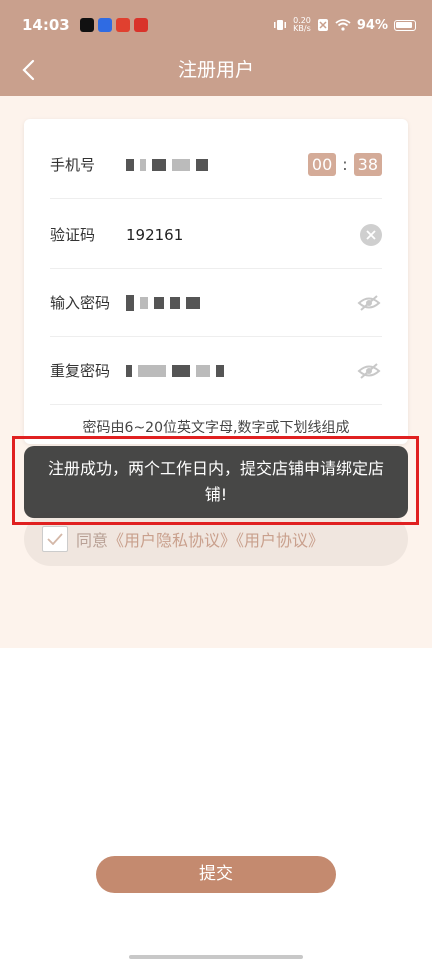  Describe the element at coordinates (216, 957) in the screenshot. I see `home-indicator` at that location.